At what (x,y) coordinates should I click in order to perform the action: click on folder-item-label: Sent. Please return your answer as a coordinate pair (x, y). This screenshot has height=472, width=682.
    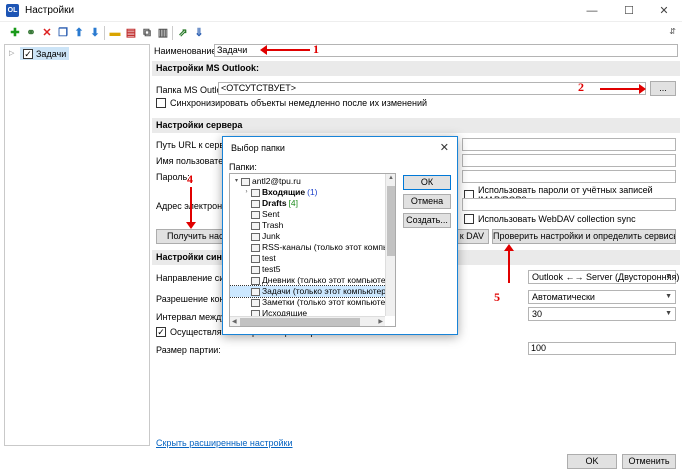
    Looking at the image, I should click on (271, 214).